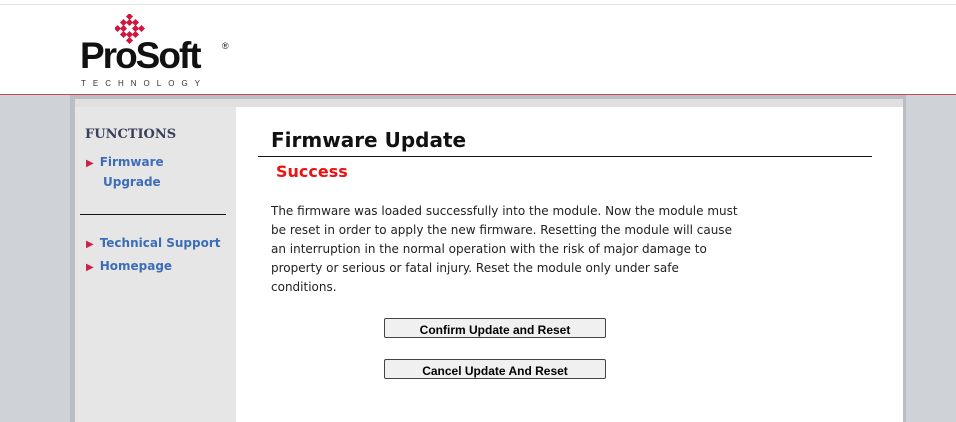 The height and width of the screenshot is (422, 956). I want to click on logo-wordmark: ProSoft, so click(141, 55).